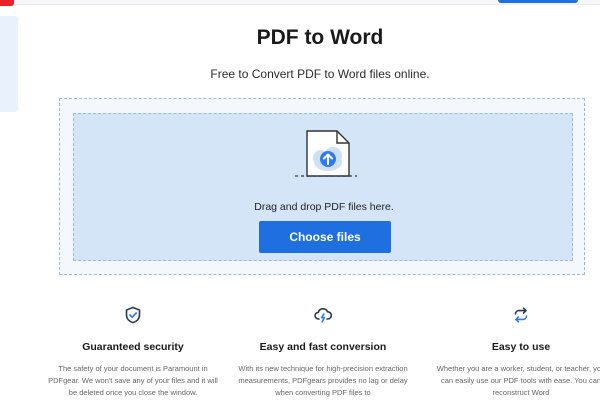 The width and height of the screenshot is (600, 400). Describe the element at coordinates (325, 237) in the screenshot. I see `choose-files-button: Choose files` at that location.